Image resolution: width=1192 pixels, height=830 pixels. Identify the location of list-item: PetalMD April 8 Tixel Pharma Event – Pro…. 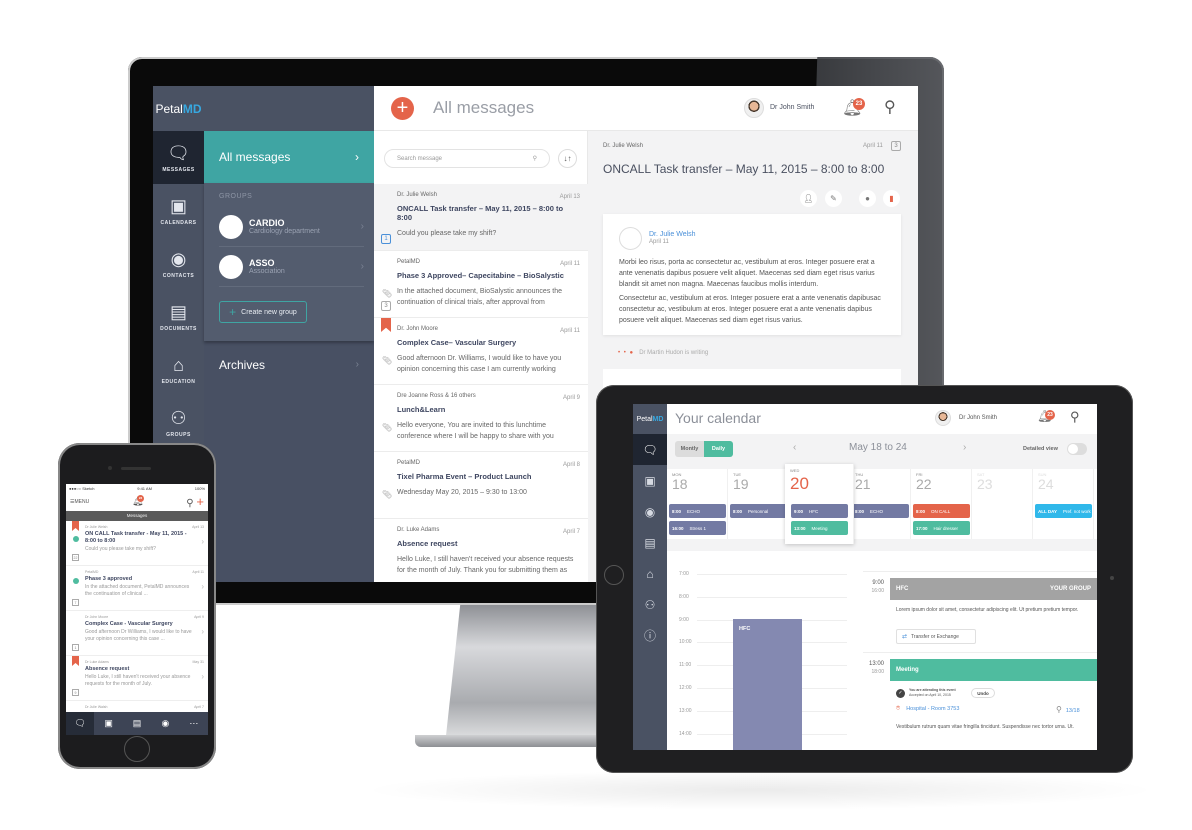
(481, 485).